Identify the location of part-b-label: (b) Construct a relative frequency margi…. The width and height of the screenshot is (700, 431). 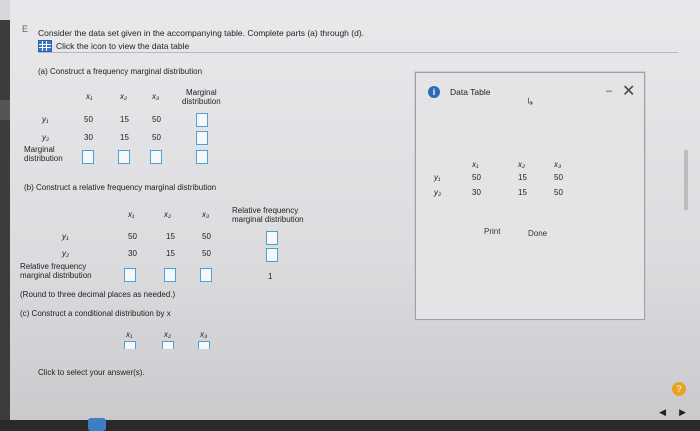
(120, 187).